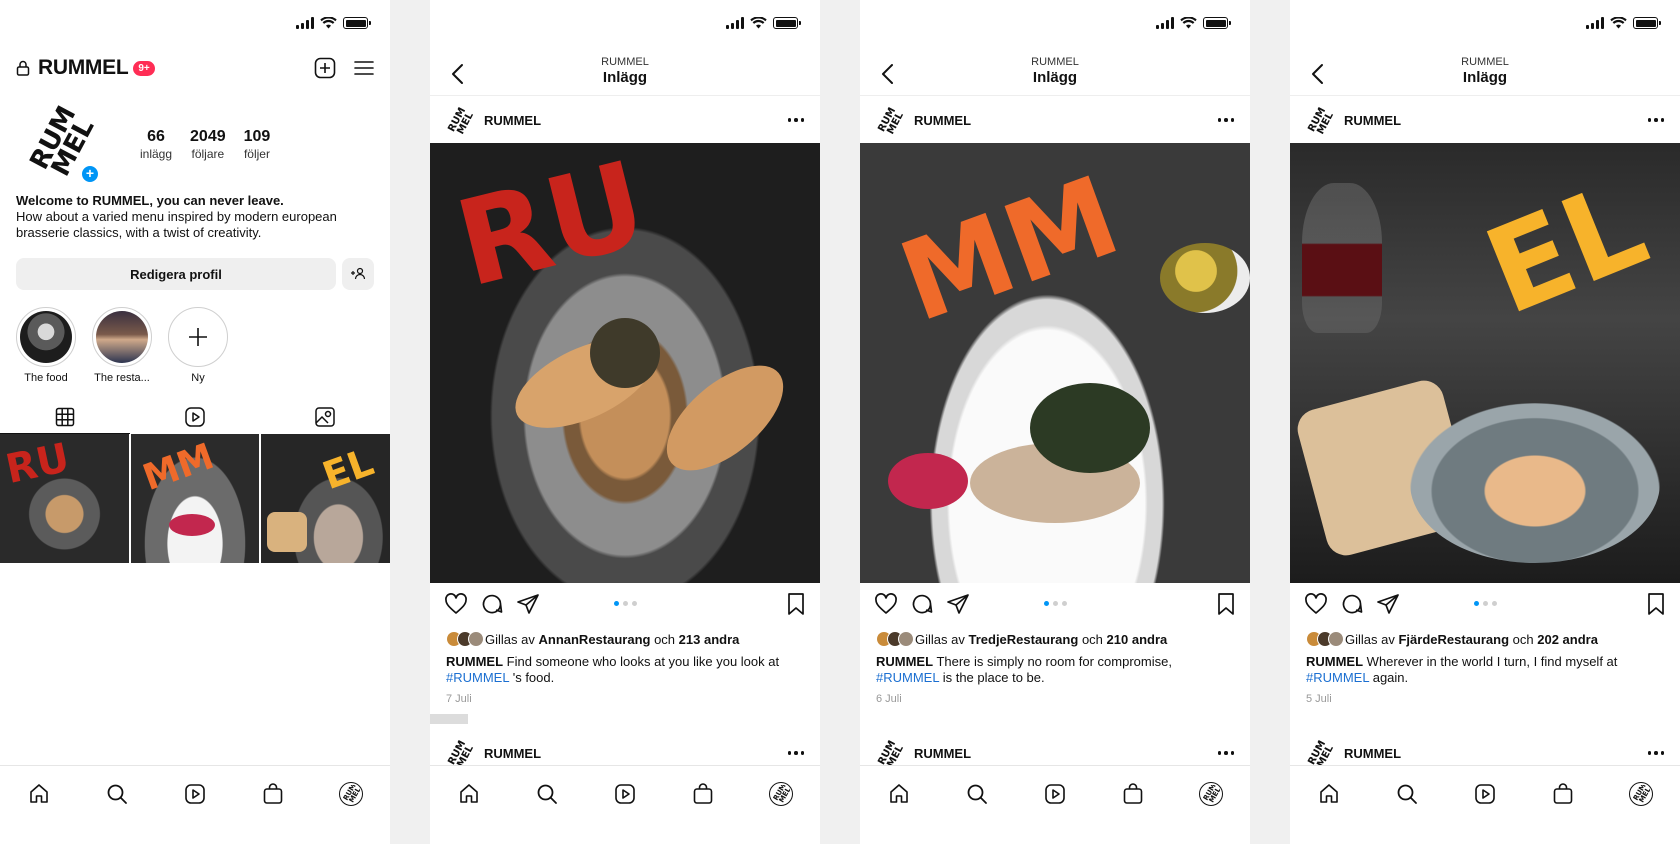 The width and height of the screenshot is (1680, 844). What do you see at coordinates (625, 363) in the screenshot?
I see `post-image: RU` at bounding box center [625, 363].